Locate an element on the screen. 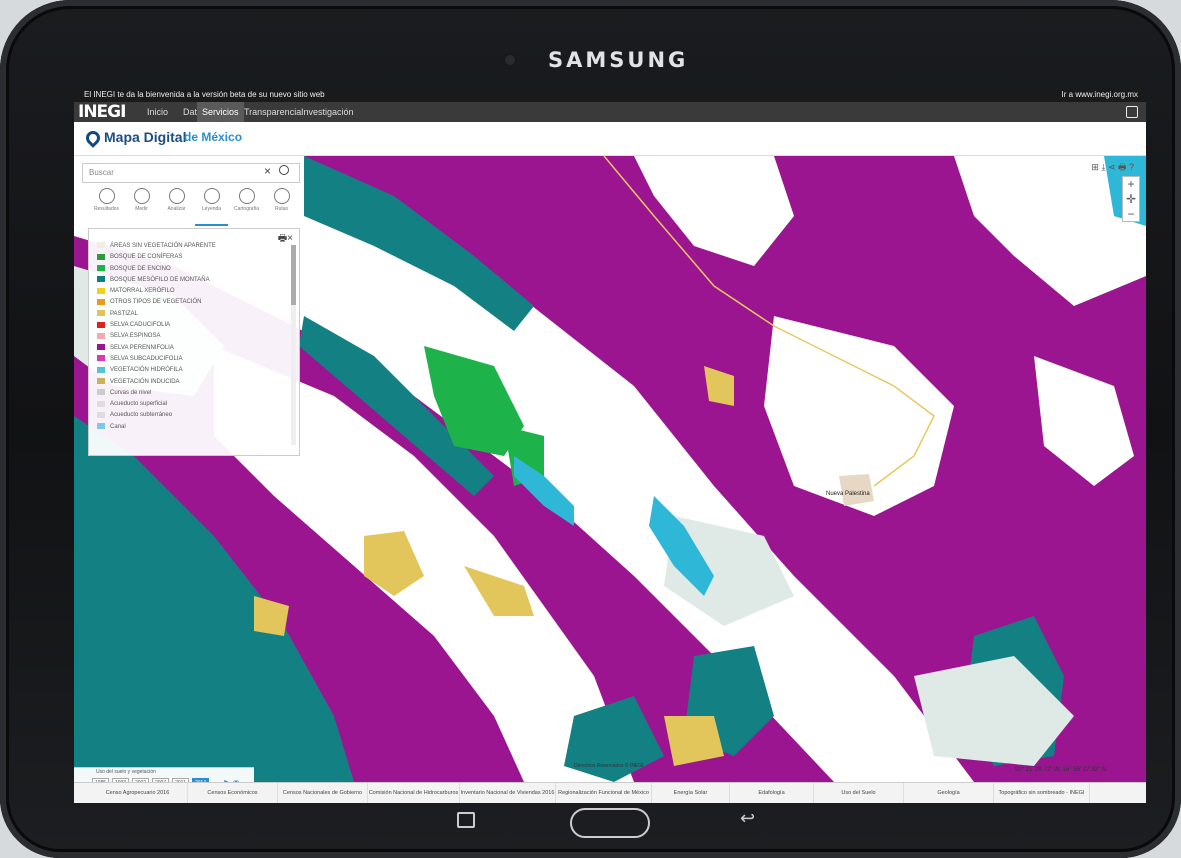 The height and width of the screenshot is (858, 1181). legend-label: MATORRAL XERÓFILO is located at coordinates (142, 291).